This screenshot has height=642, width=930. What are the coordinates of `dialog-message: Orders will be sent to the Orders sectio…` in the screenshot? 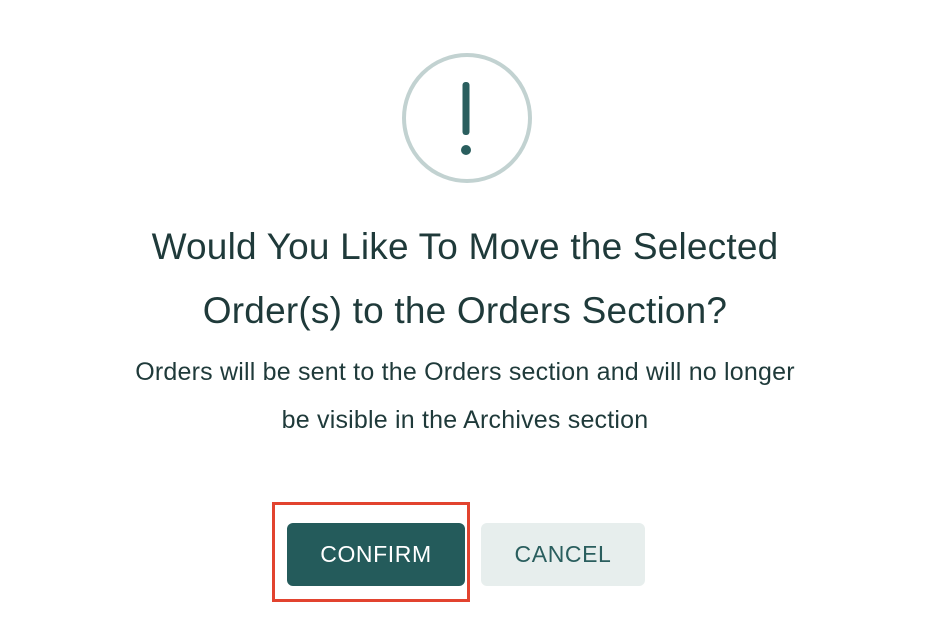 It's located at (465, 396).